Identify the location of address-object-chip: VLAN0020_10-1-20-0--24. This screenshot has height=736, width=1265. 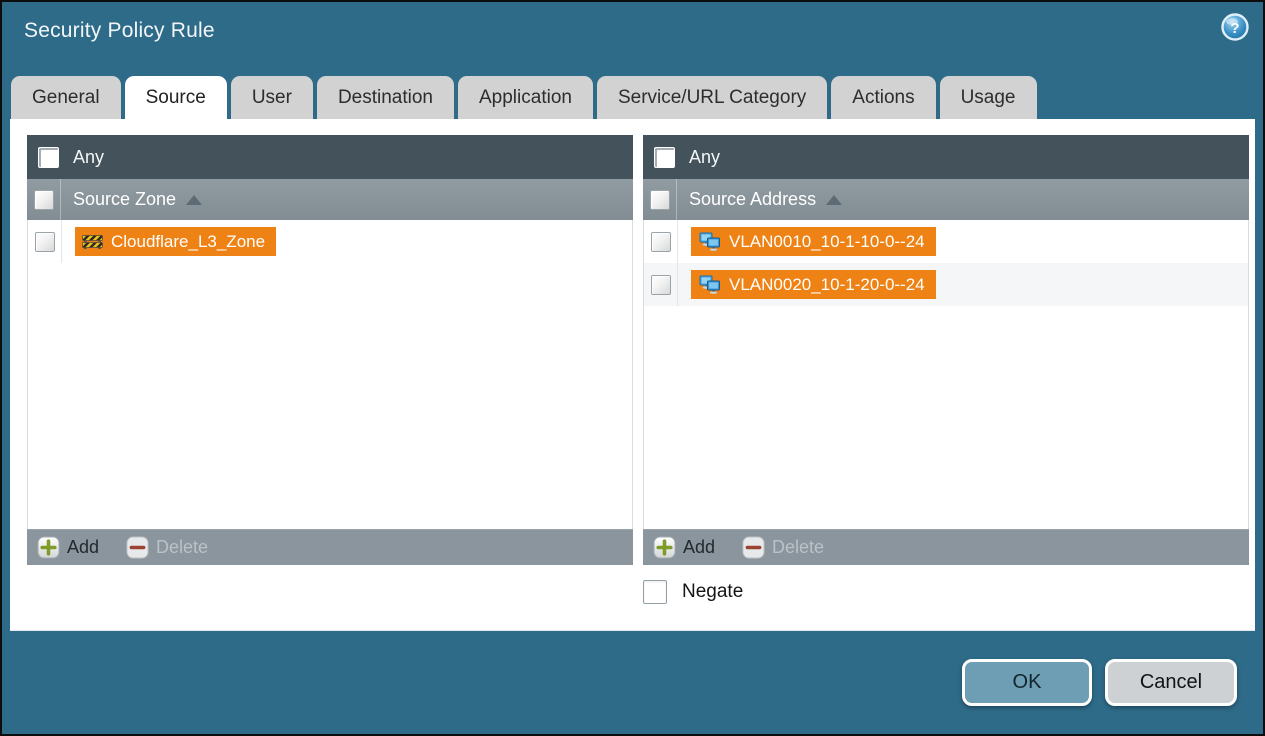
(813, 284).